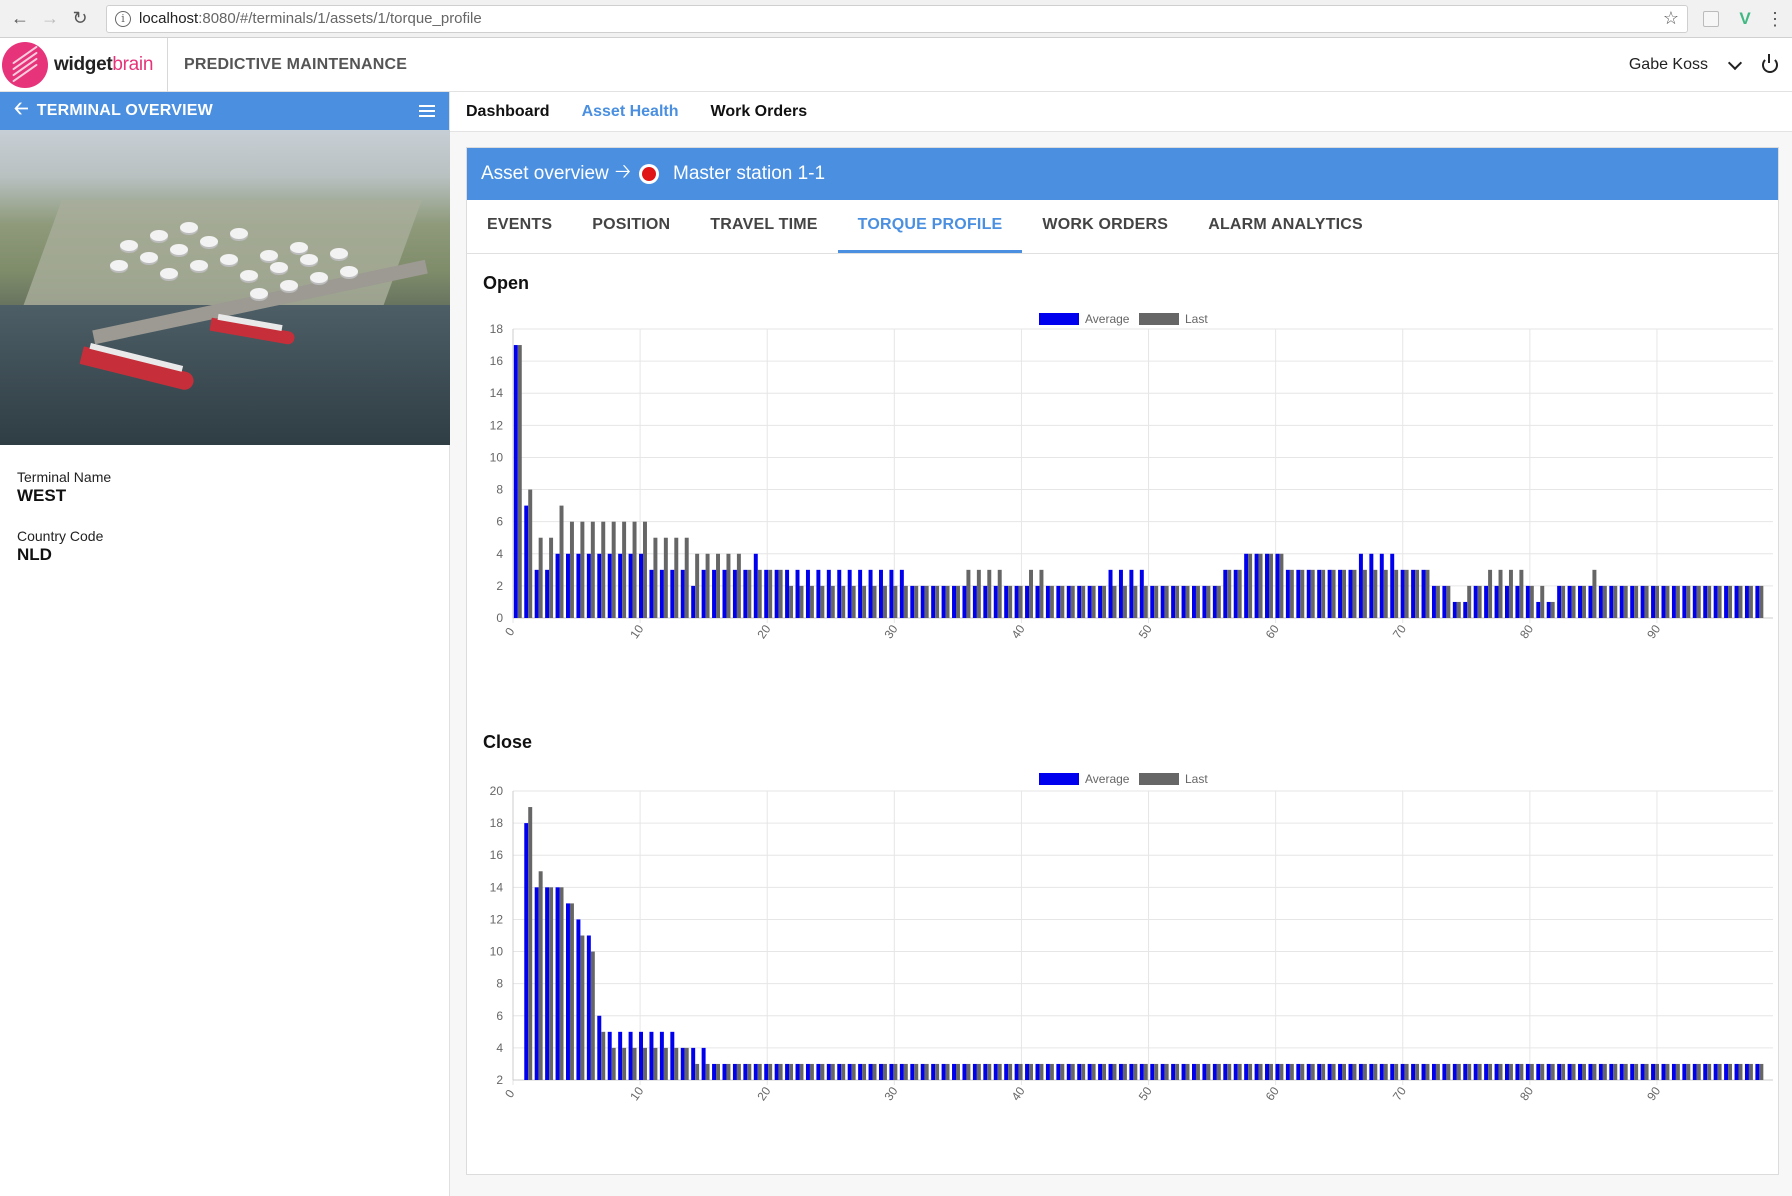 This screenshot has width=1792, height=1196. What do you see at coordinates (80, 19) in the screenshot?
I see `reload-icon: ↻` at bounding box center [80, 19].